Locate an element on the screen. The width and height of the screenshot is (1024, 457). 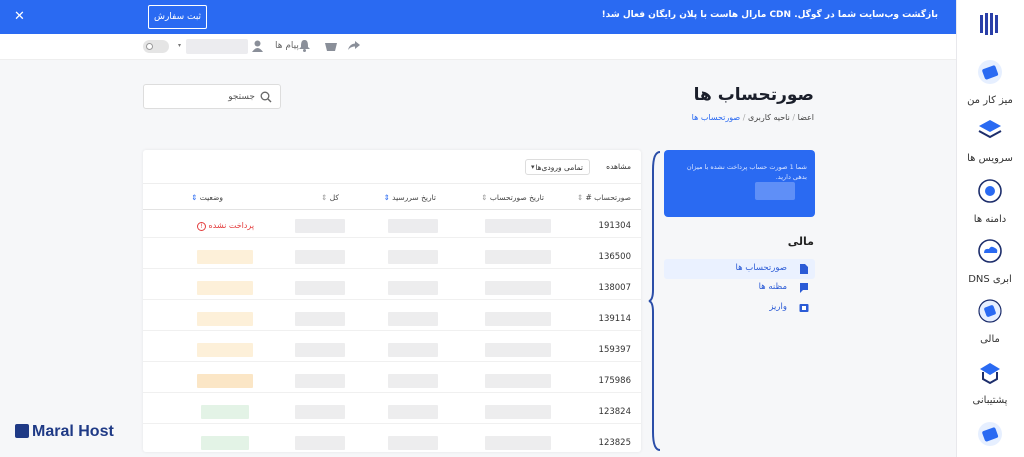
sidebar-item-cloud-dns: DNS ابری is located at coordinates (990, 261).